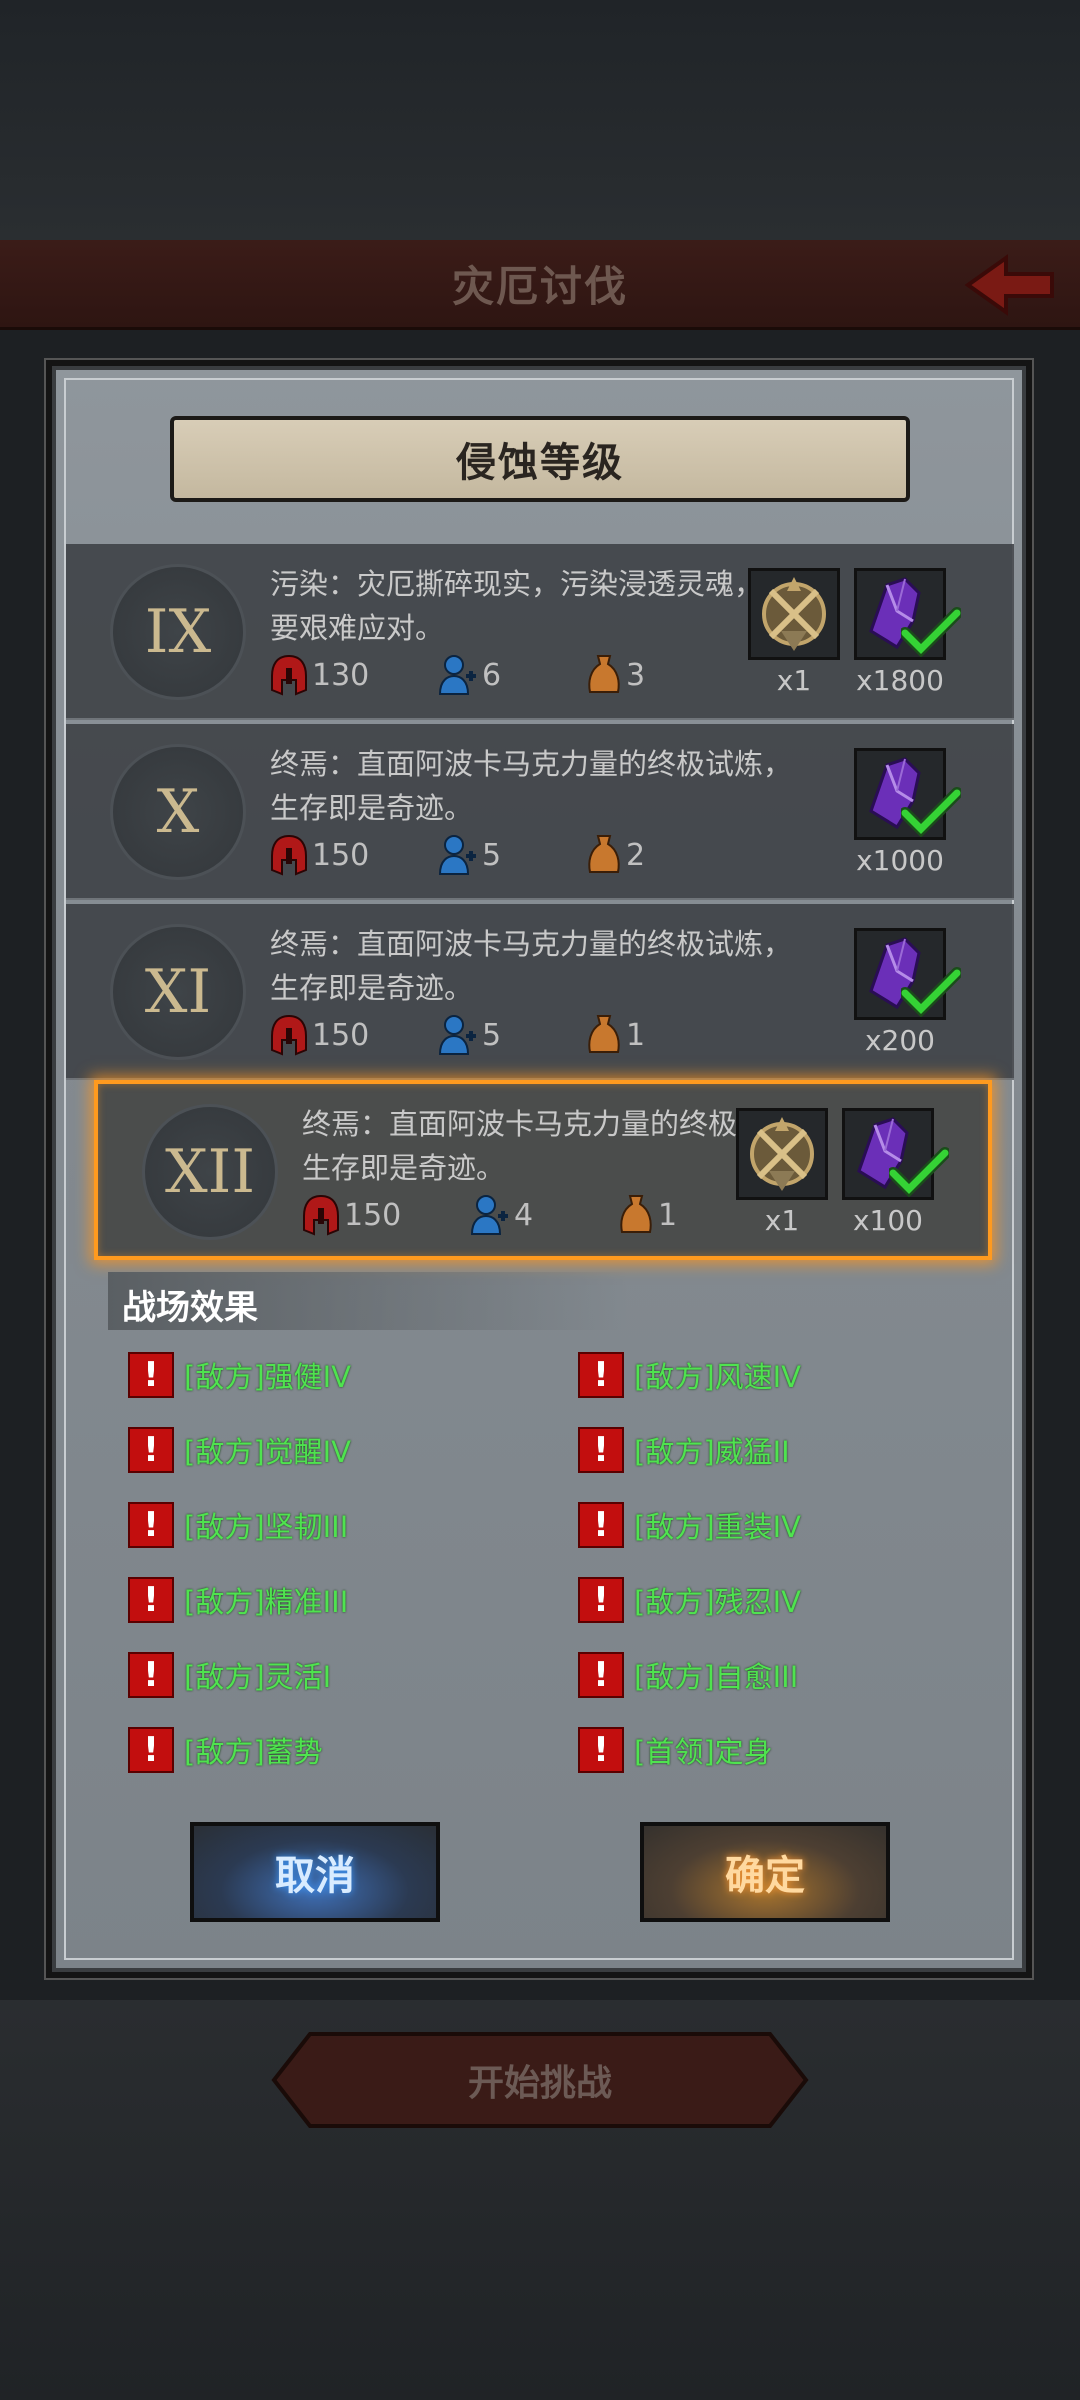 The width and height of the screenshot is (1080, 2400). Describe the element at coordinates (268, 1377) in the screenshot. I see `effect-label: [敌方]强健IV` at that location.